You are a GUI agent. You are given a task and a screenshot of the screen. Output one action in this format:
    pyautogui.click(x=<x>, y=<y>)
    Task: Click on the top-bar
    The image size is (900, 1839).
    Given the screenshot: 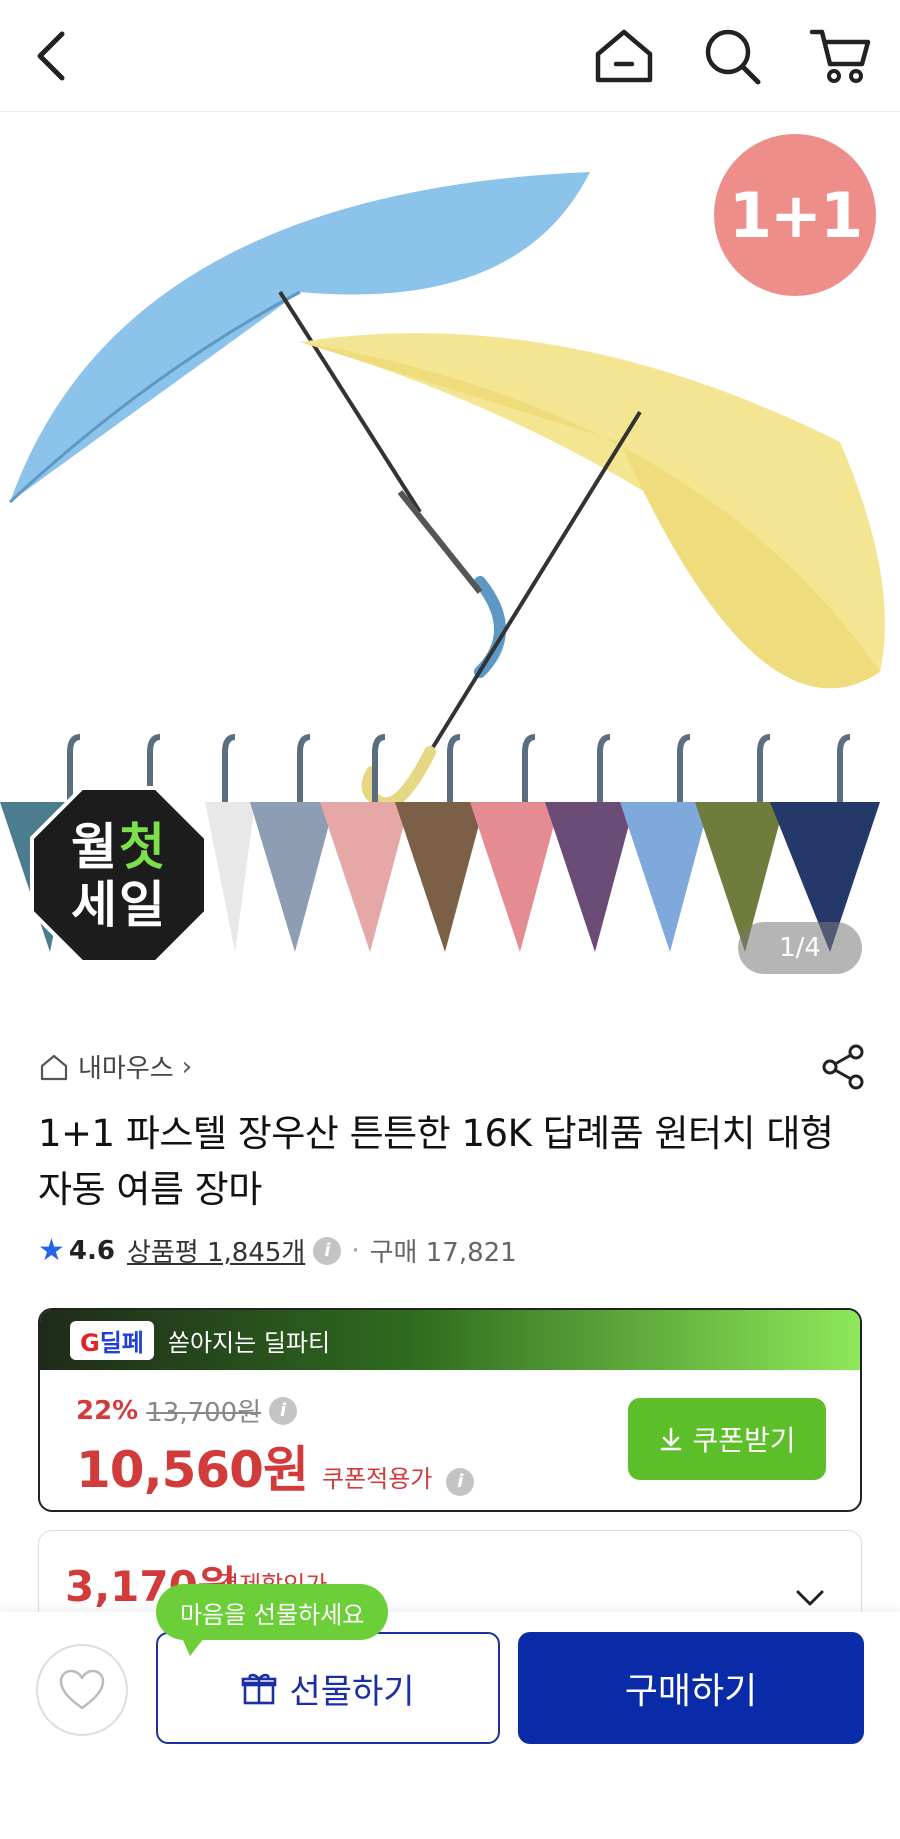 What is the action you would take?
    pyautogui.click(x=450, y=56)
    